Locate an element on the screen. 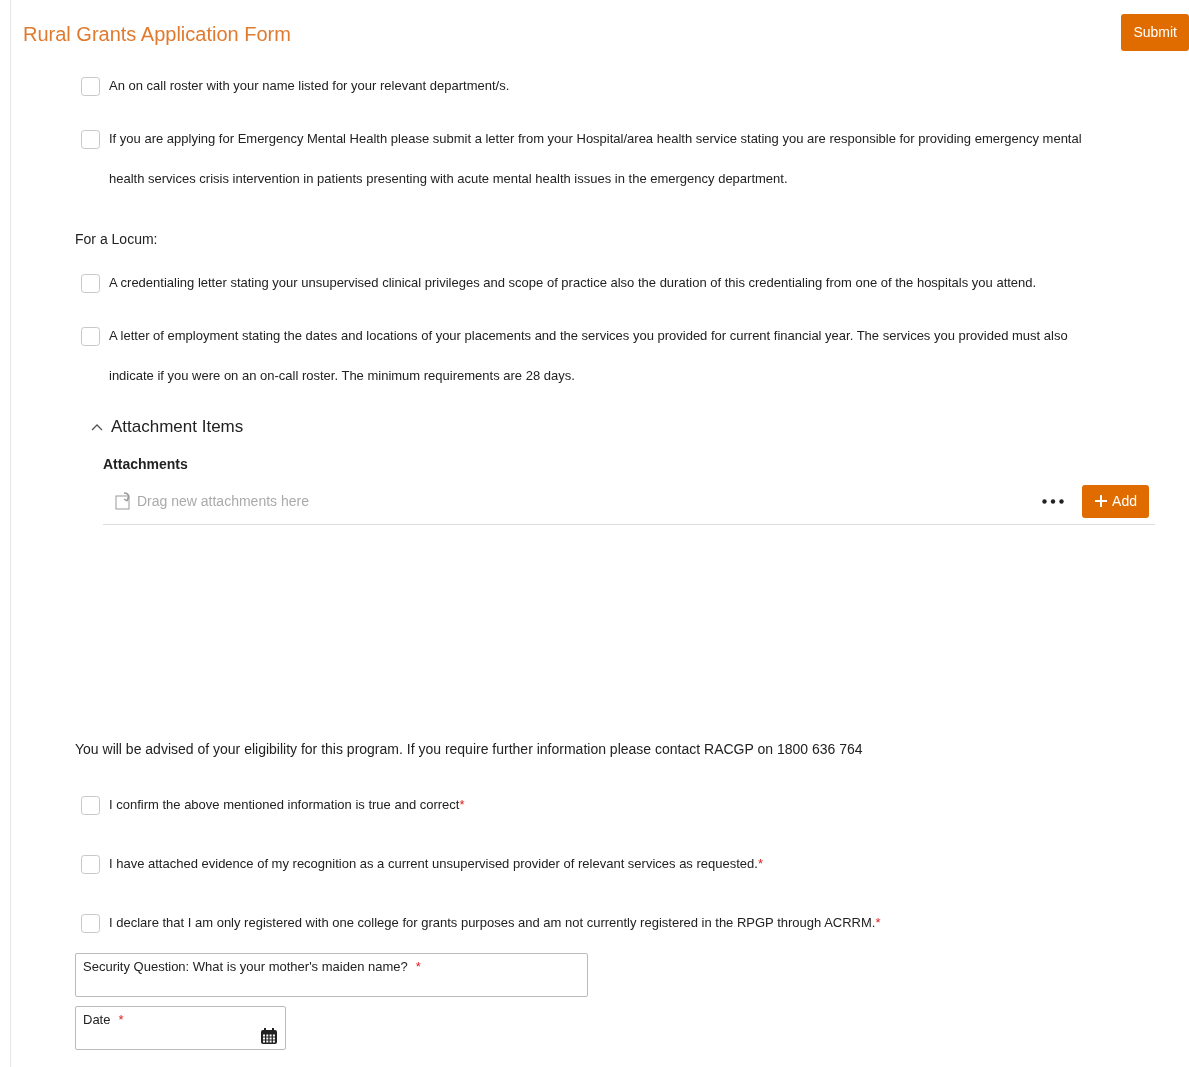 The image size is (1189, 1067). plus-icon is located at coordinates (1101, 501).